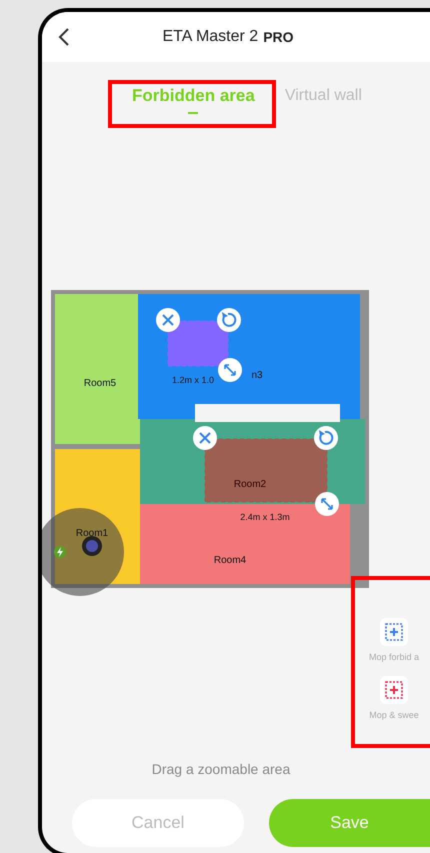 This screenshot has width=430, height=853. I want to click on room-label: Room4, so click(230, 560).